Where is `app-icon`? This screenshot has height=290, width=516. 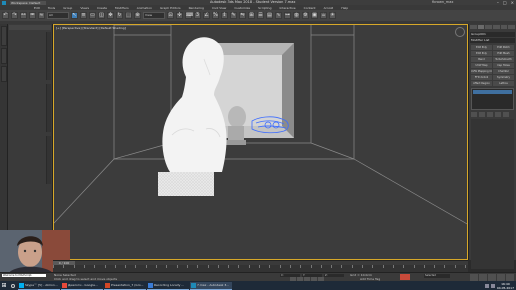
app-icon is located at coordinates (4, 2).